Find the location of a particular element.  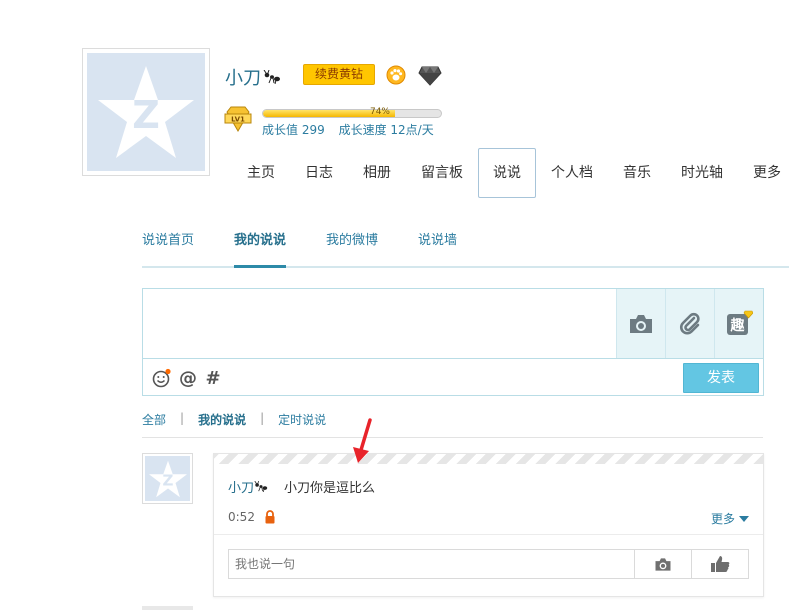

growth-info: 成长值 299 成长速度 12点/天 is located at coordinates (353, 129).